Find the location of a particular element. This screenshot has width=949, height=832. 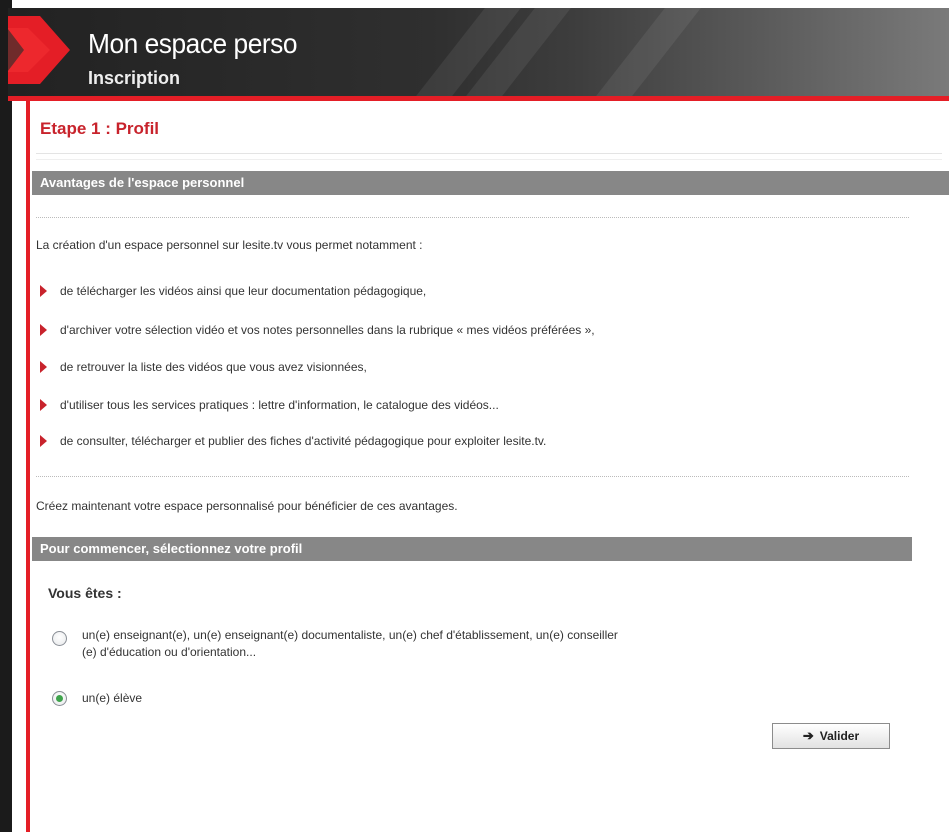

validate-button: ➔ Valider is located at coordinates (831, 736).